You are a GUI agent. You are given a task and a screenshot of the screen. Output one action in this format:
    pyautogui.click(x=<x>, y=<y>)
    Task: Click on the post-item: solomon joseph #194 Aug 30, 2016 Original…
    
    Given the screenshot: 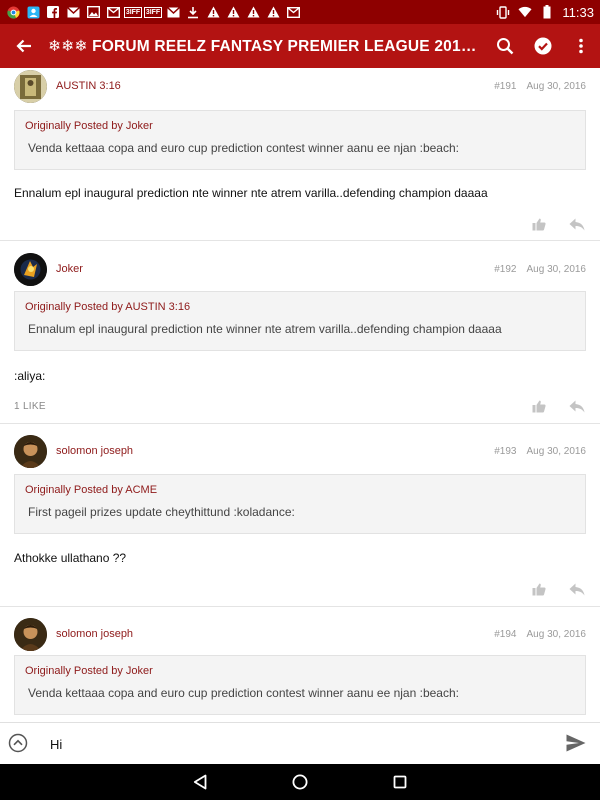 What is the action you would take?
    pyautogui.click(x=300, y=664)
    